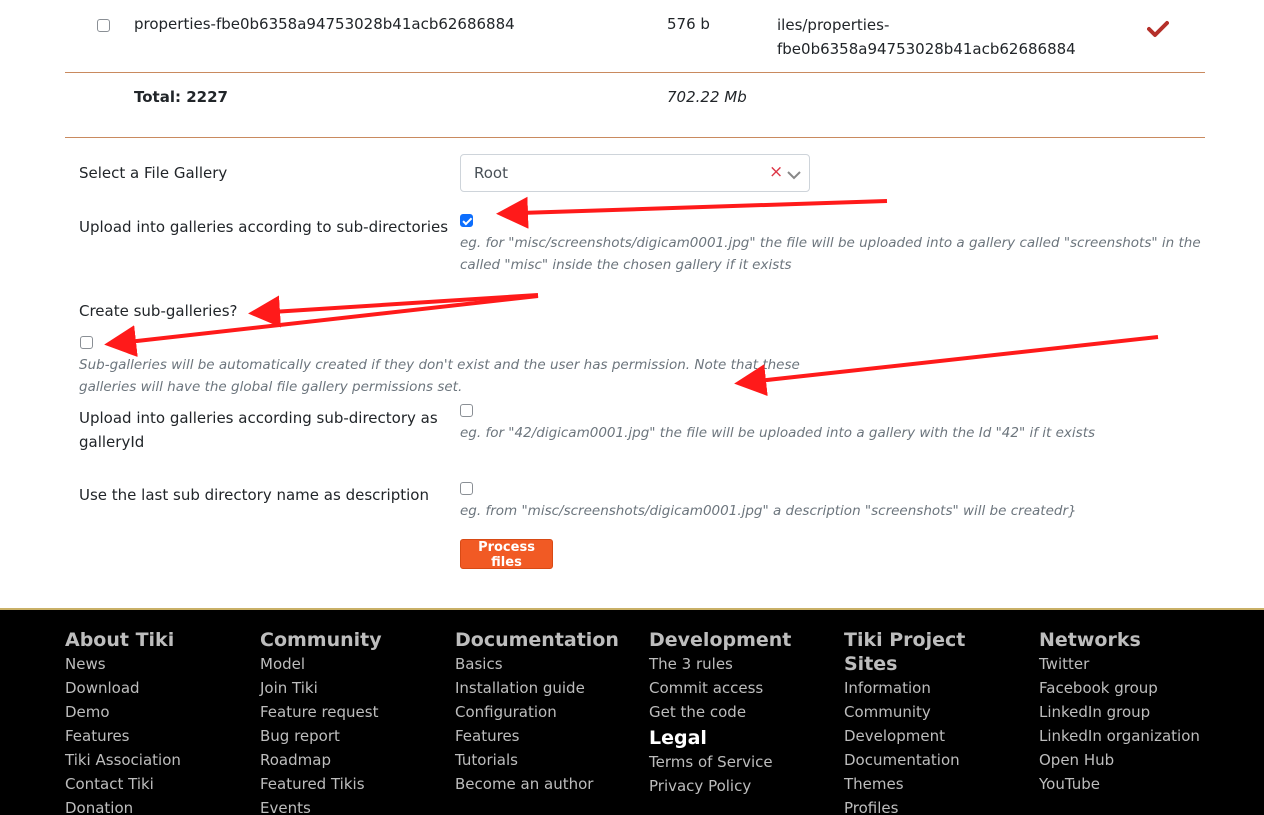  I want to click on footer-link: Donation, so click(157, 805).